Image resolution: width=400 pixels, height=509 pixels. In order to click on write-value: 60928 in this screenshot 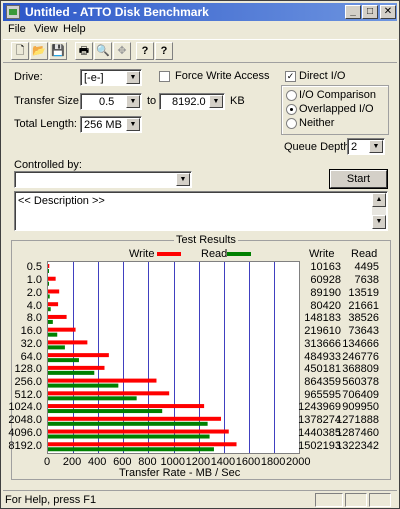, I will do `click(325, 280)`.